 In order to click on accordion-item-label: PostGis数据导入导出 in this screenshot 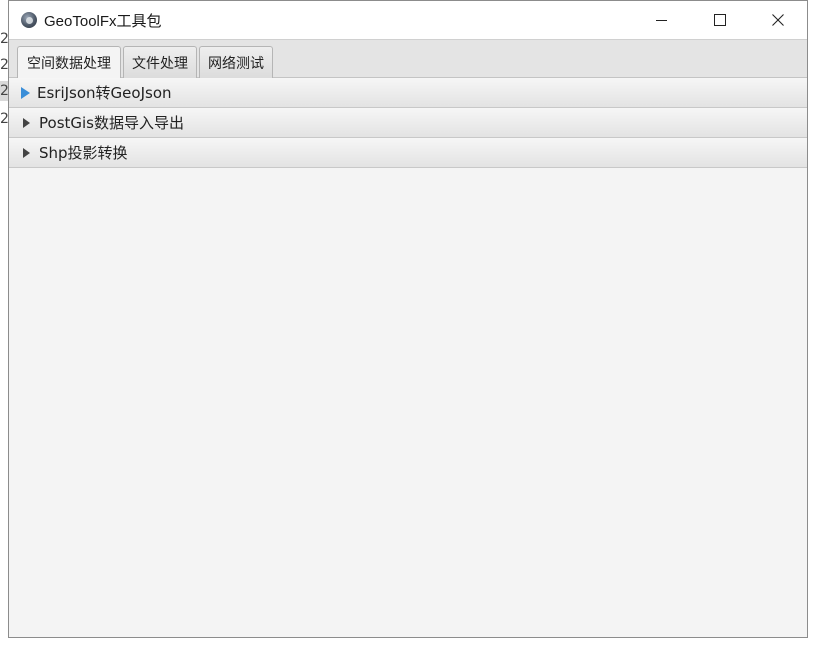, I will do `click(111, 123)`.